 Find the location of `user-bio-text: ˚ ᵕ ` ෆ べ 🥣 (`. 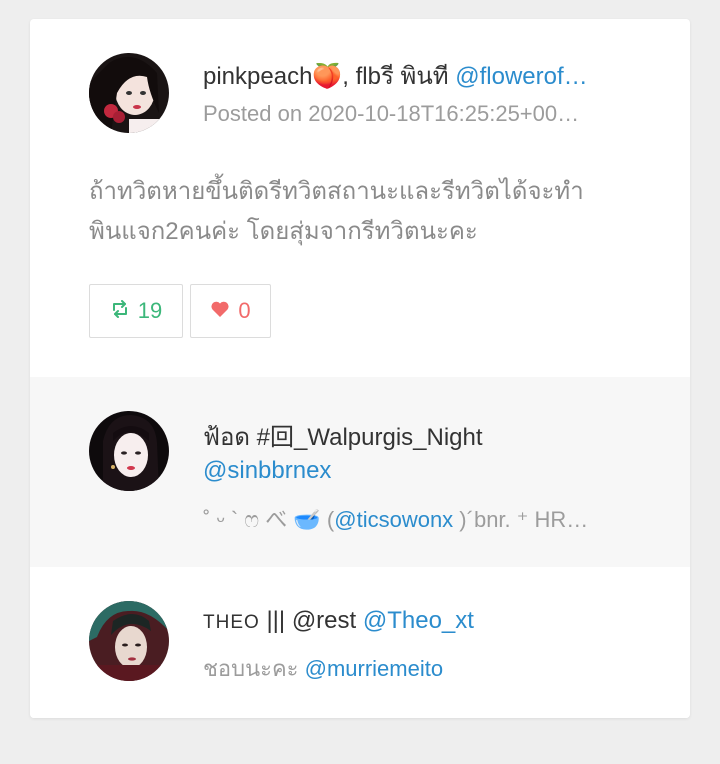

user-bio-text: ˚ ᵕ ` ෆ べ 🥣 ( is located at coordinates (269, 519).